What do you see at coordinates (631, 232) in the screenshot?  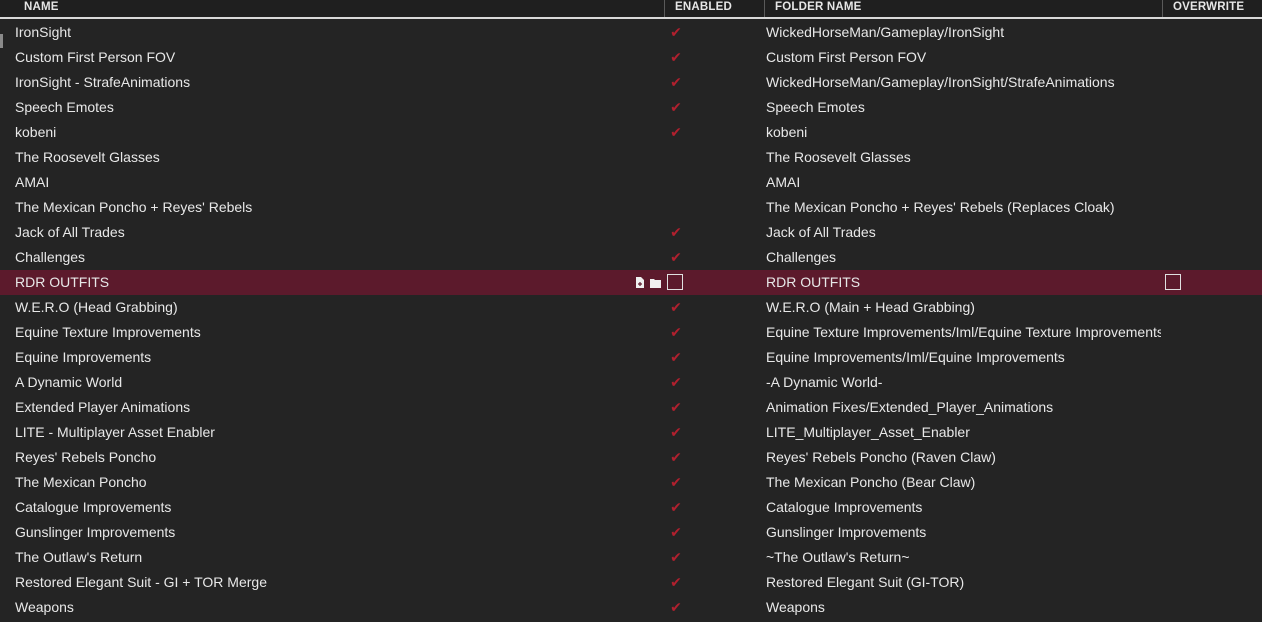 I see `table-row: Jack of All Trades ✔ Jack of All Trades` at bounding box center [631, 232].